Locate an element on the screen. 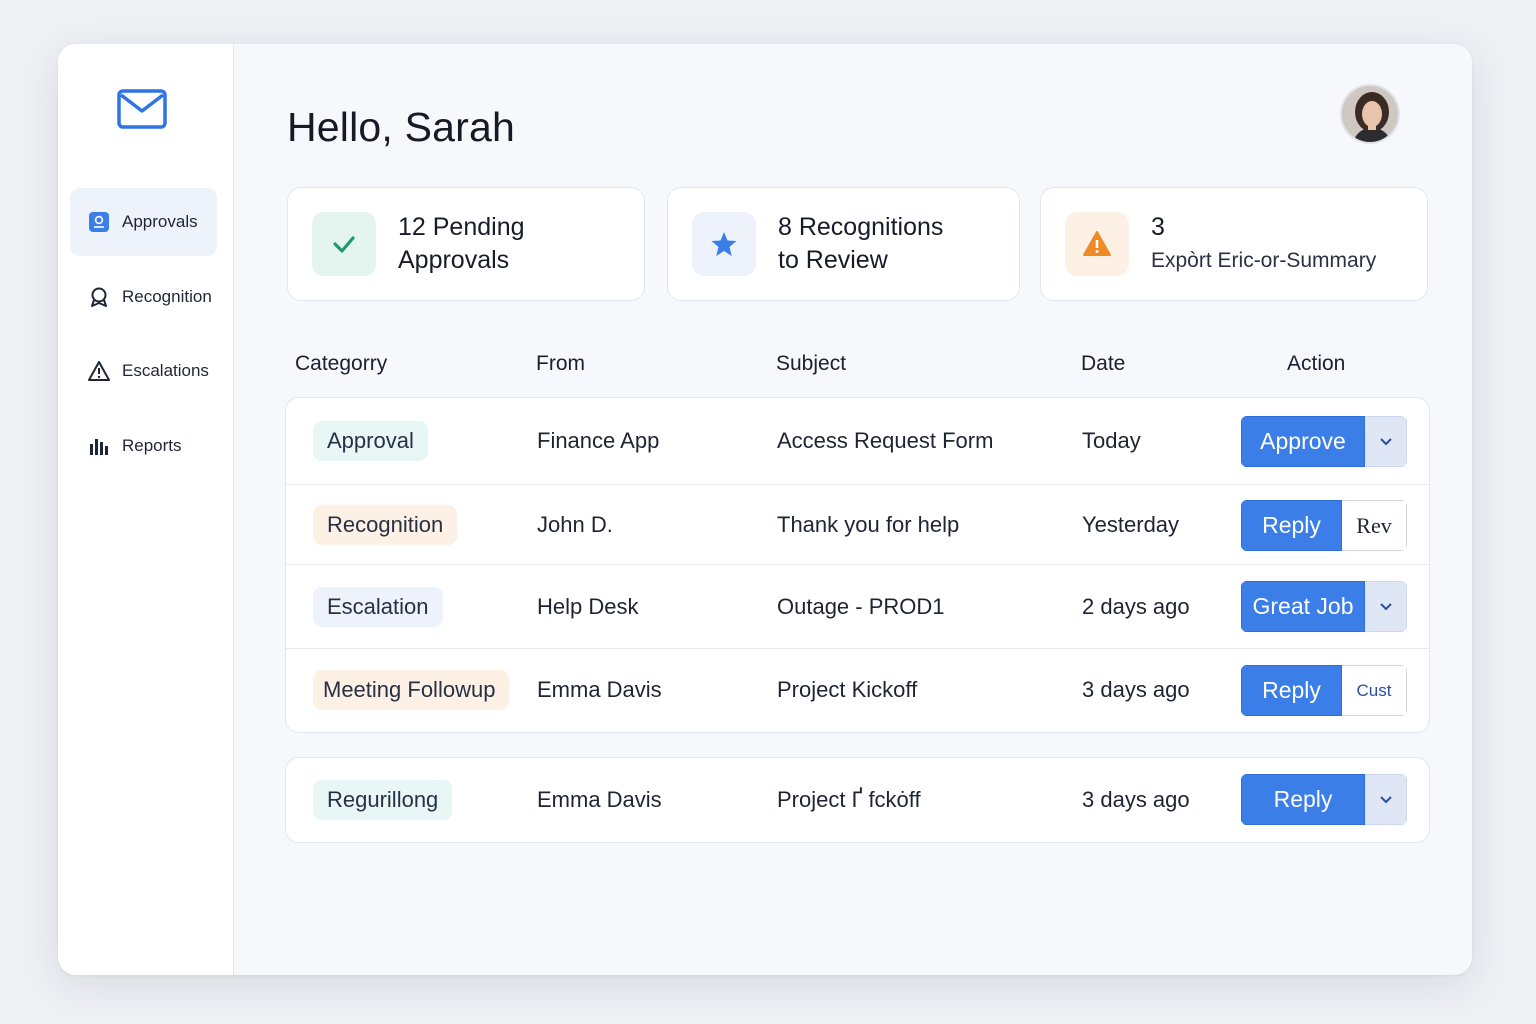 This screenshot has height=1024, width=1536. sidebar-item-reports: Reports is located at coordinates (143, 446).